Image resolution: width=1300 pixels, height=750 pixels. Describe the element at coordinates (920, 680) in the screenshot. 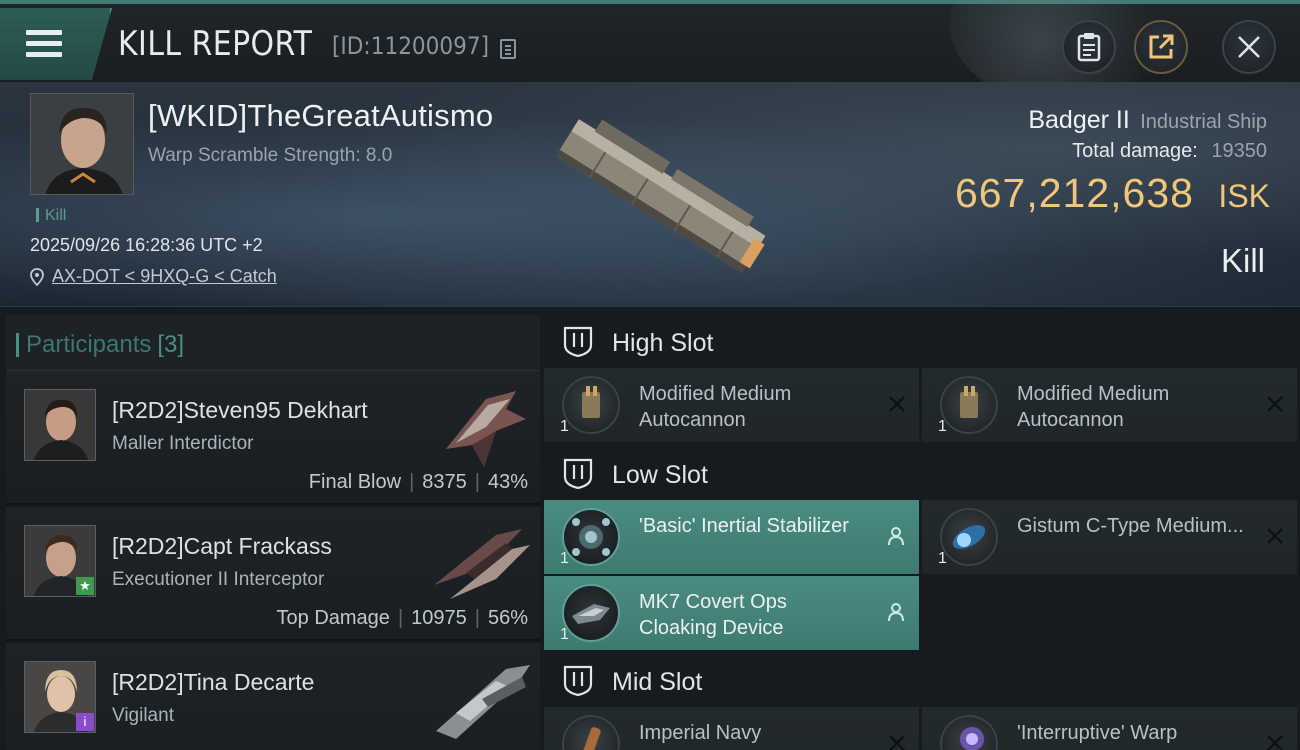

I see `mid-slot-header: Mid Slot` at that location.